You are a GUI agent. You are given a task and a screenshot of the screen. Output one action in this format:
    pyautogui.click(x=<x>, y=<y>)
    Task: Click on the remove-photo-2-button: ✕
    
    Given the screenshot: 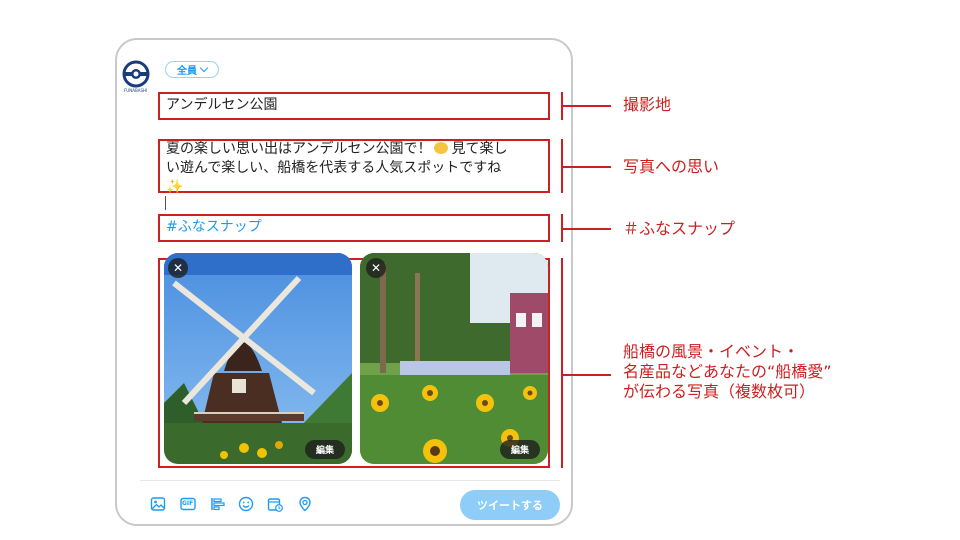 What is the action you would take?
    pyautogui.click(x=376, y=268)
    